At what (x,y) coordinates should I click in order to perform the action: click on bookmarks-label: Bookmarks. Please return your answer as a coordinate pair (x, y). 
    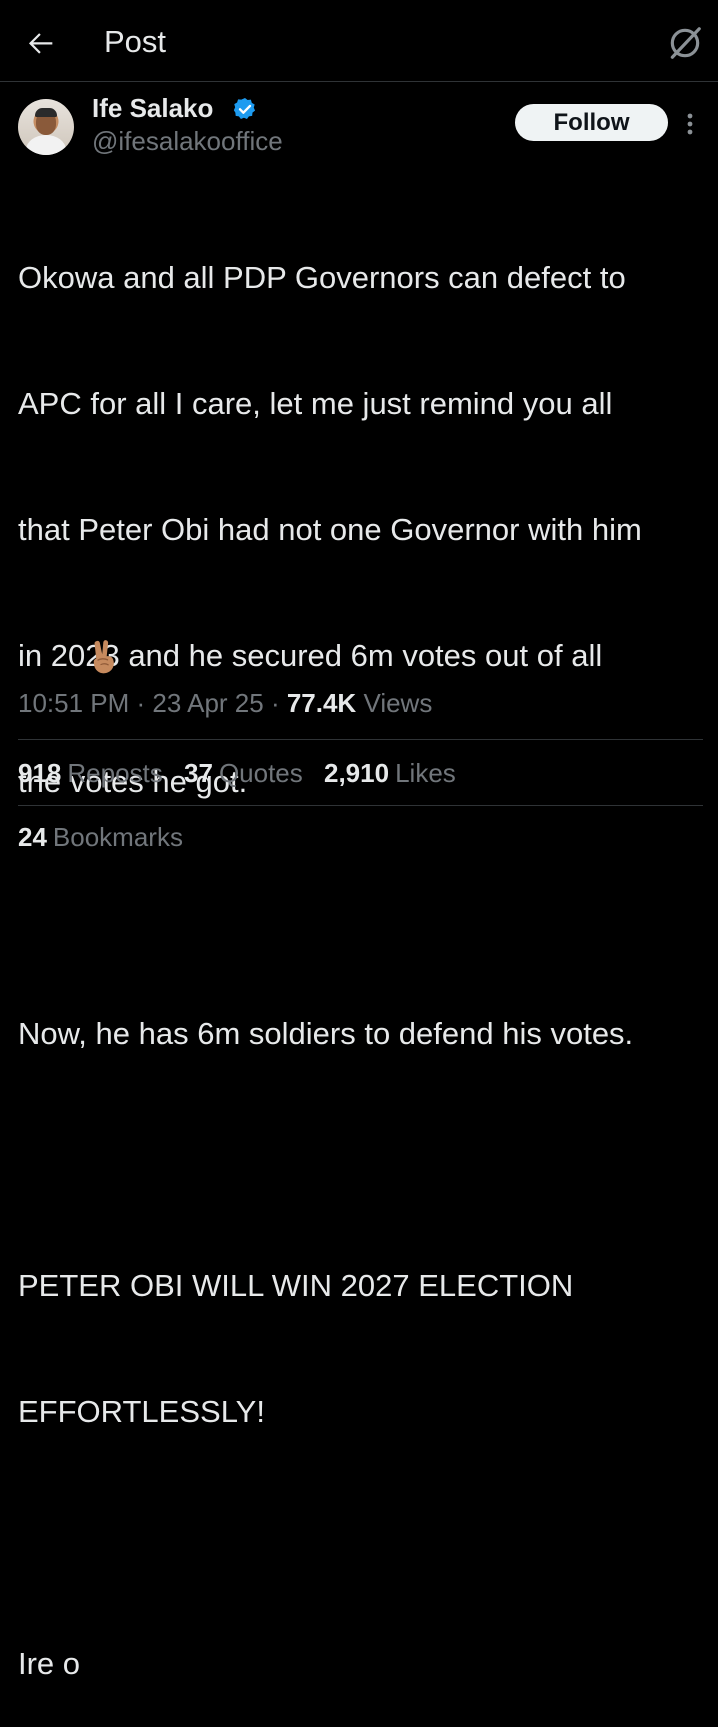
    Looking at the image, I should click on (117, 837).